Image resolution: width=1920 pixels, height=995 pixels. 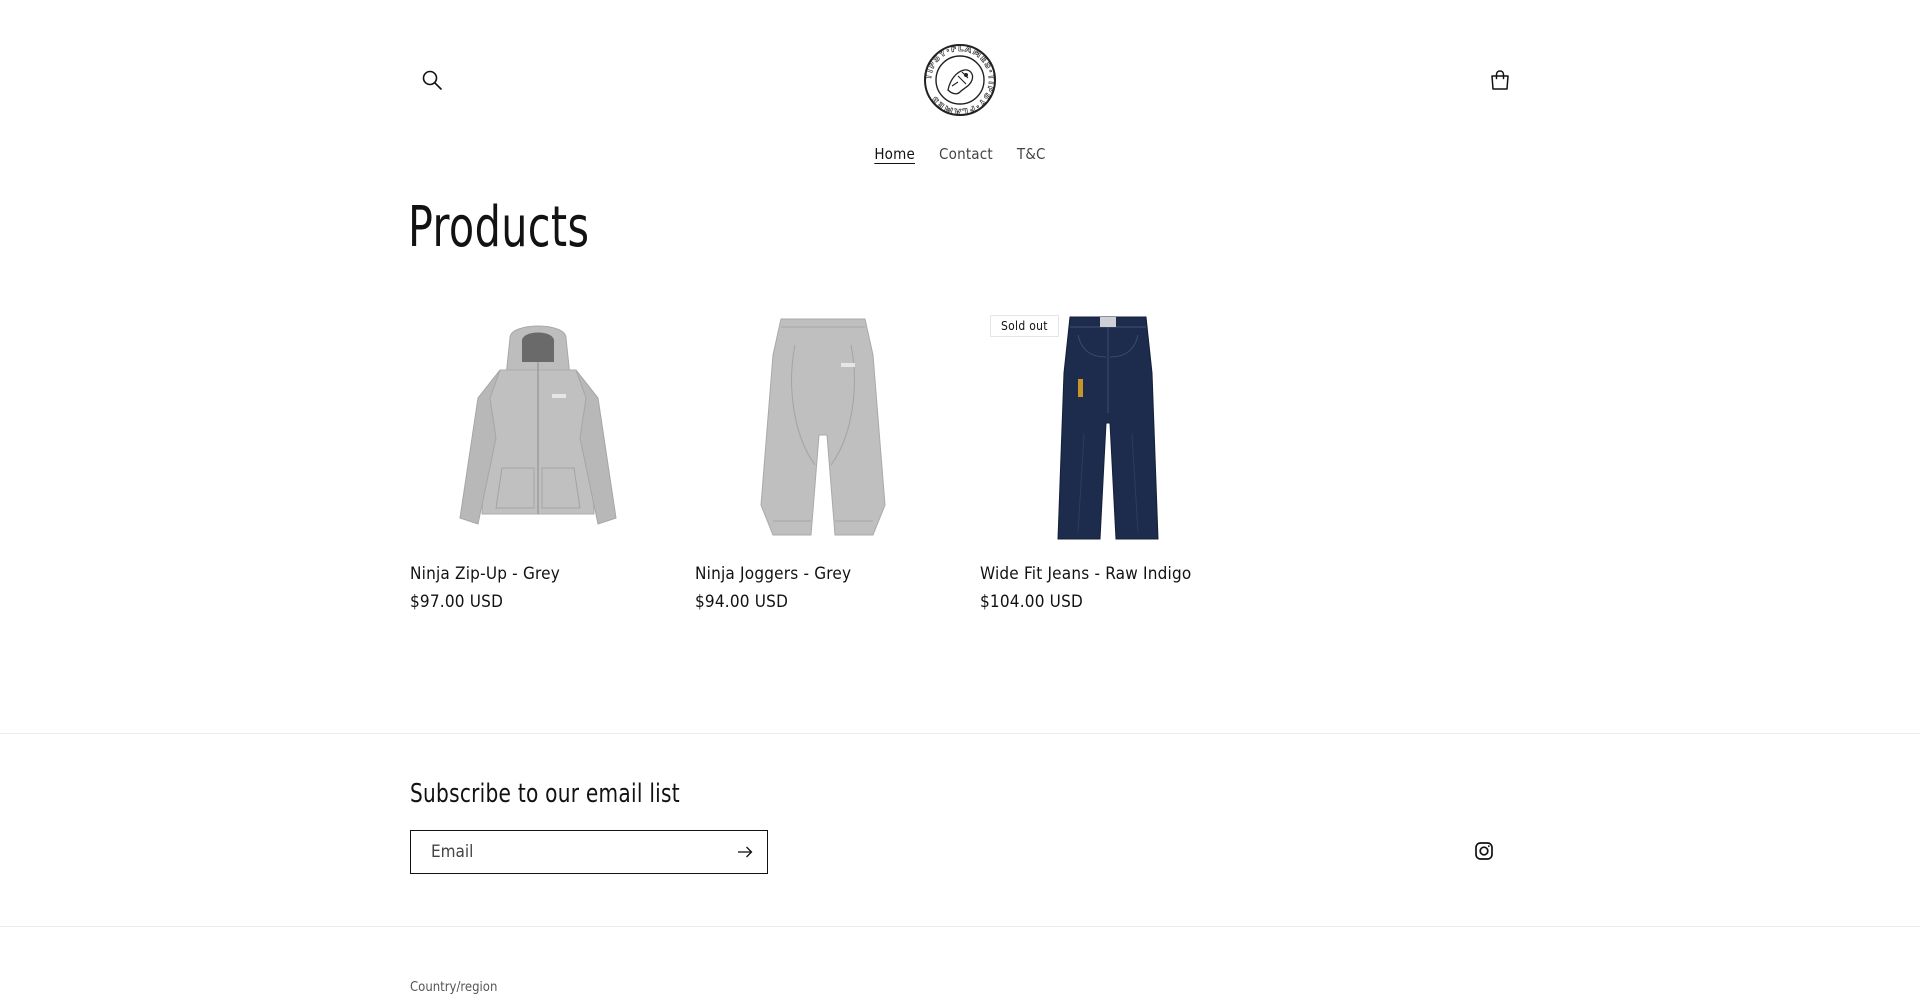 I want to click on product-title: Ninja Joggers - Grey, so click(x=822, y=574).